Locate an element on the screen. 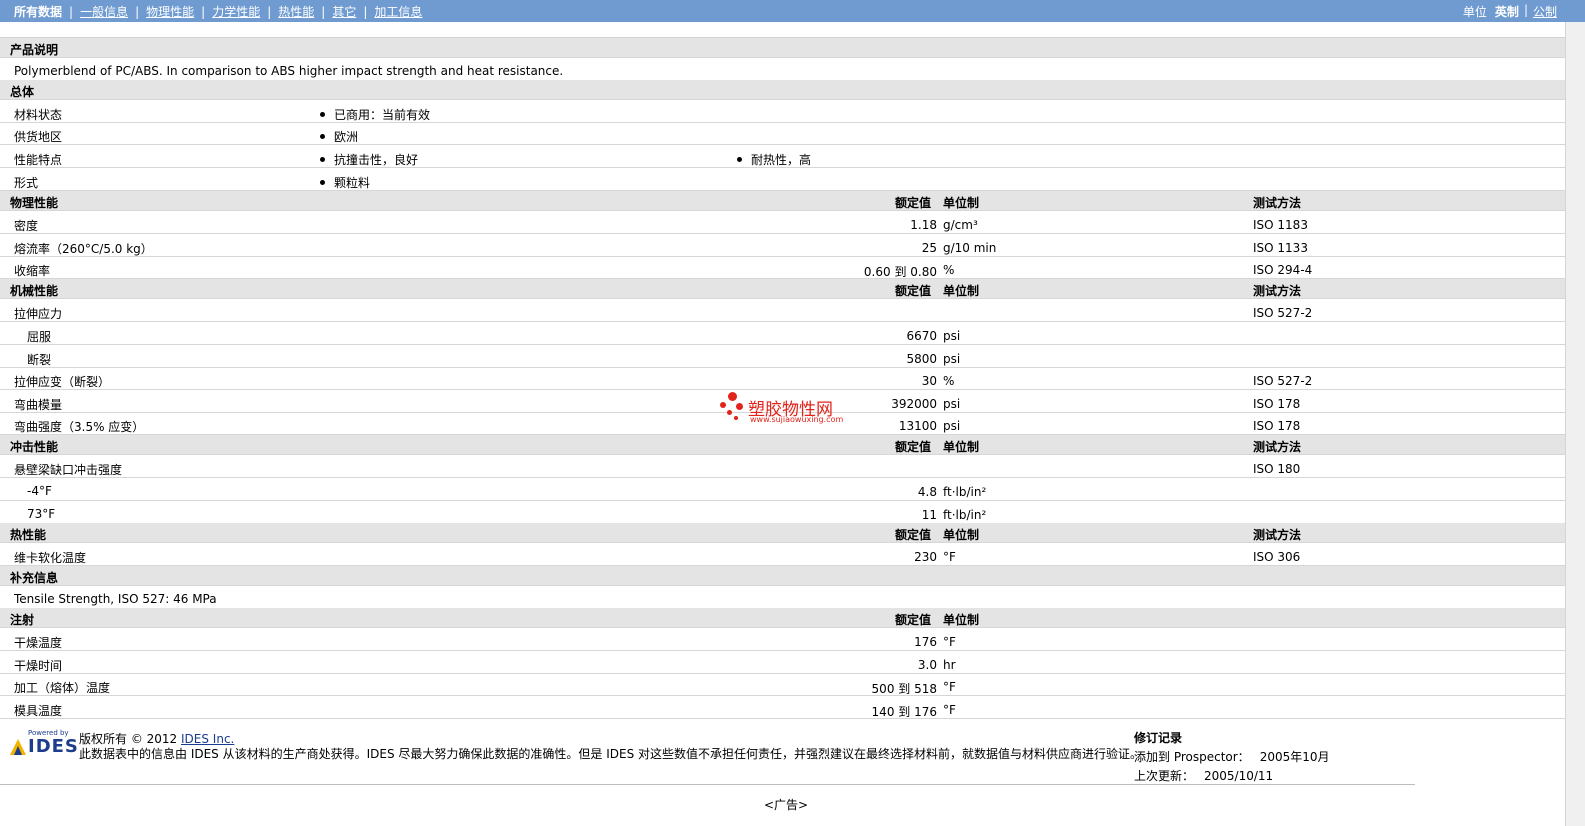  scrollbar-track is located at coordinates (1575, 424).